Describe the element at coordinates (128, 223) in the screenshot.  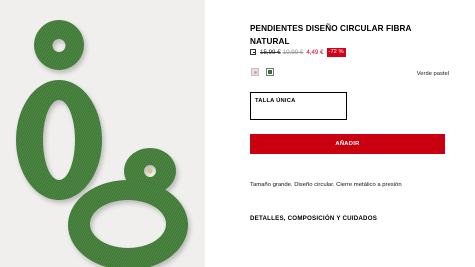
I see `right-earring-bottom-ring` at that location.